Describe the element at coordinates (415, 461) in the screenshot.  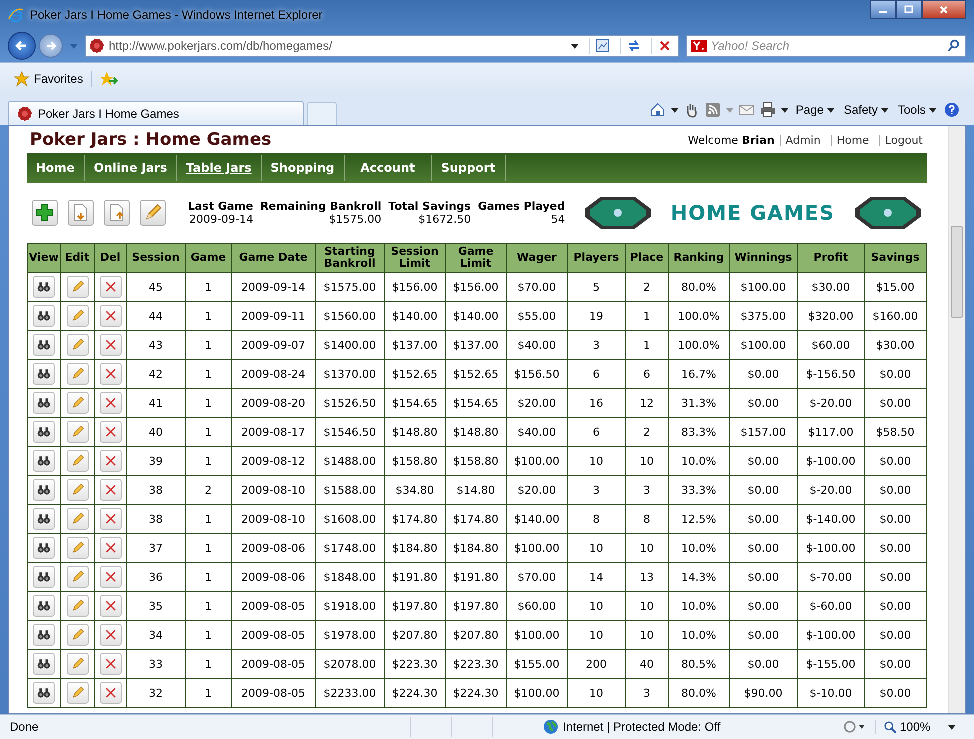
I see `table-cell: $158.80` at that location.